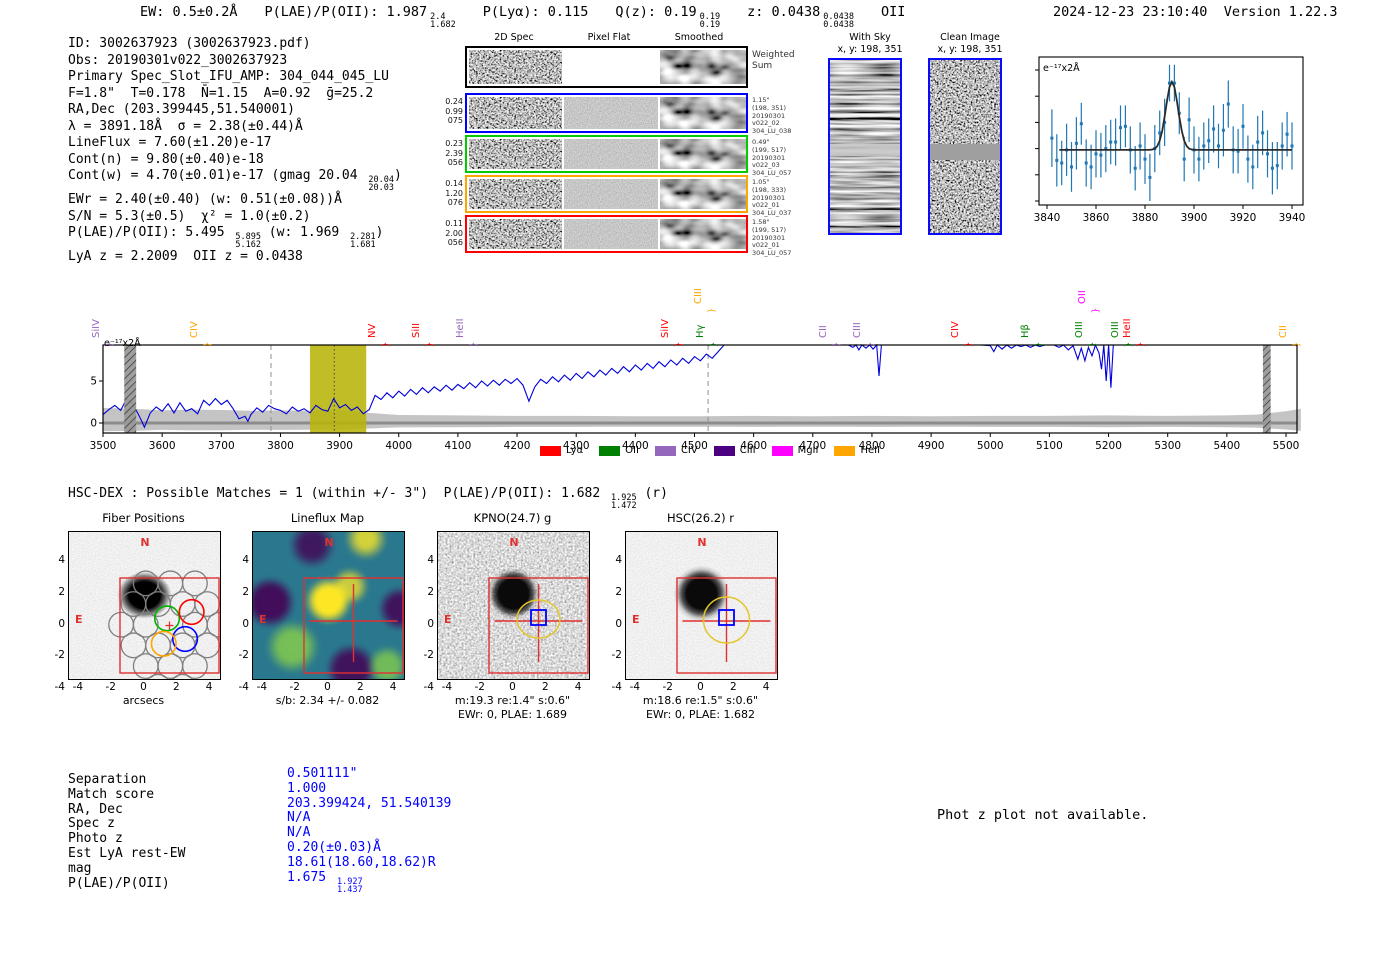 Image resolution: width=1400 pixels, height=953 pixels. What do you see at coordinates (454, 183) in the screenshot?
I see `spec2d-left-label: 0.14` at bounding box center [454, 183].